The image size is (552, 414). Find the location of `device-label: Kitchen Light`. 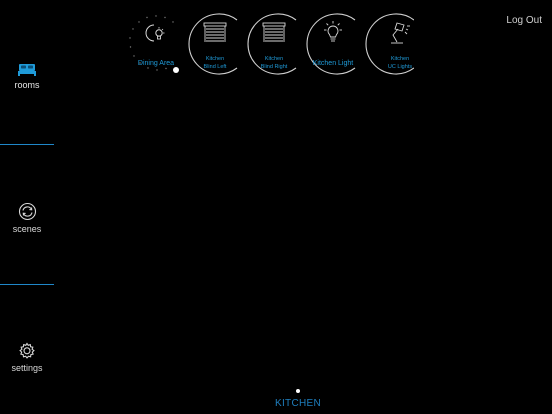

device-label: Kitchen Light is located at coordinates (333, 63).